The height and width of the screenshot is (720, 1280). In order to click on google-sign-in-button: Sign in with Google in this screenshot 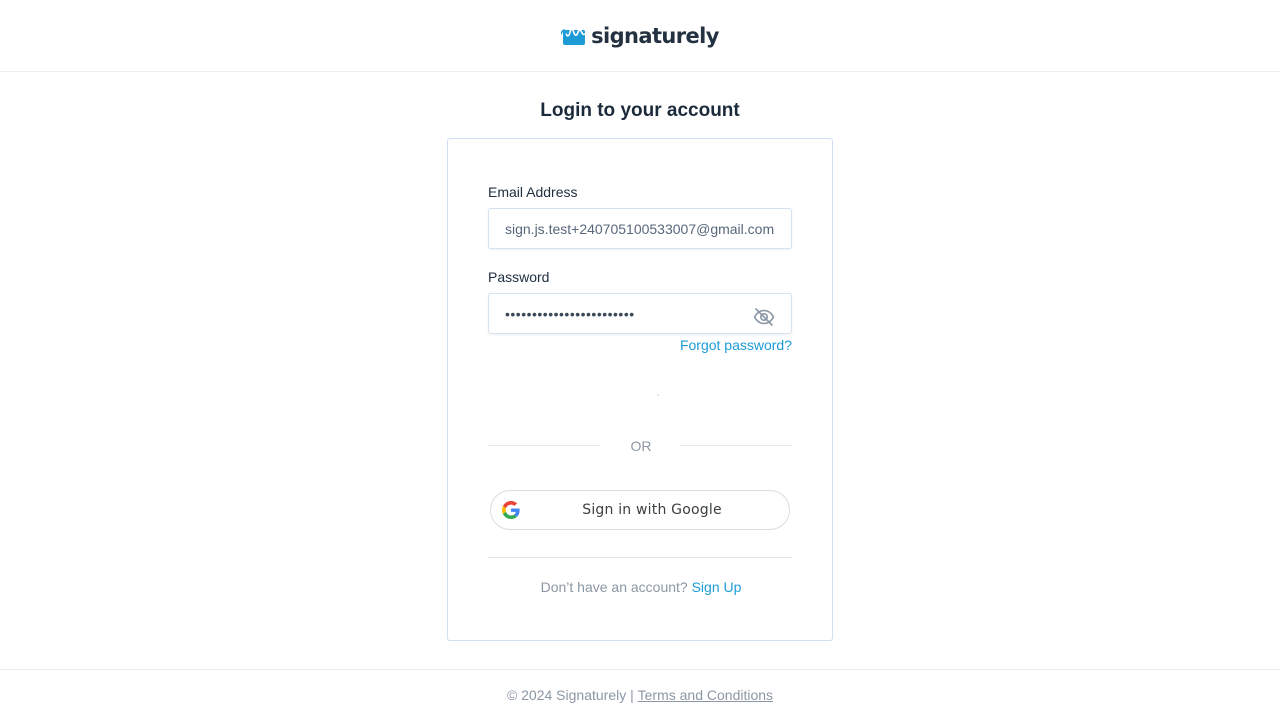, I will do `click(640, 510)`.